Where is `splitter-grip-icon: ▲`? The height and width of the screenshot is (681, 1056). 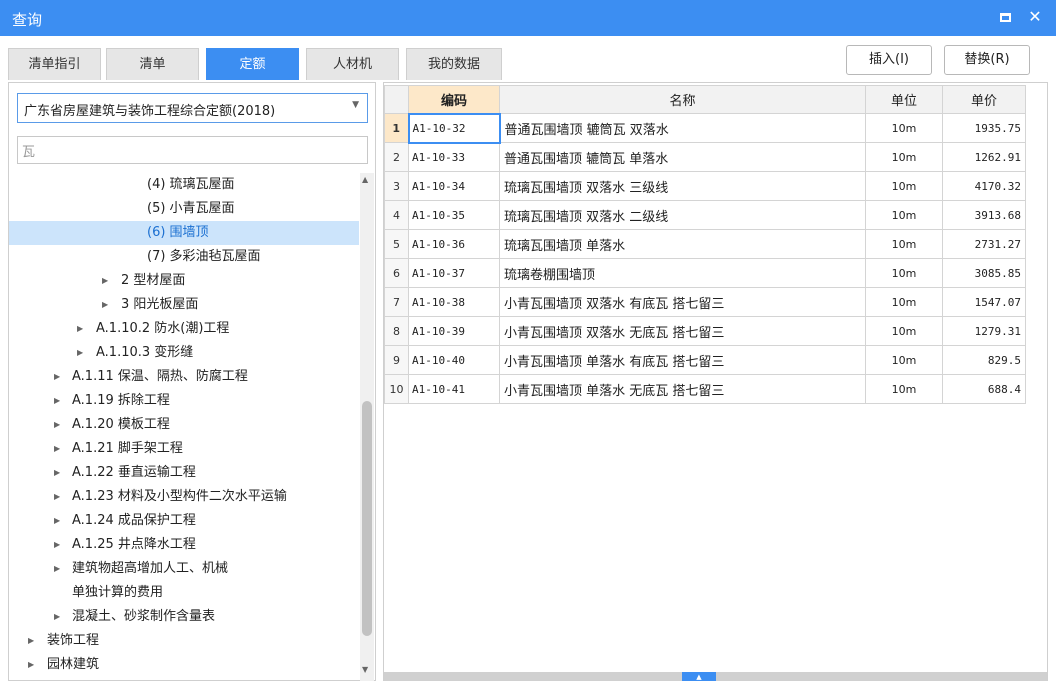 splitter-grip-icon: ▲ is located at coordinates (699, 676).